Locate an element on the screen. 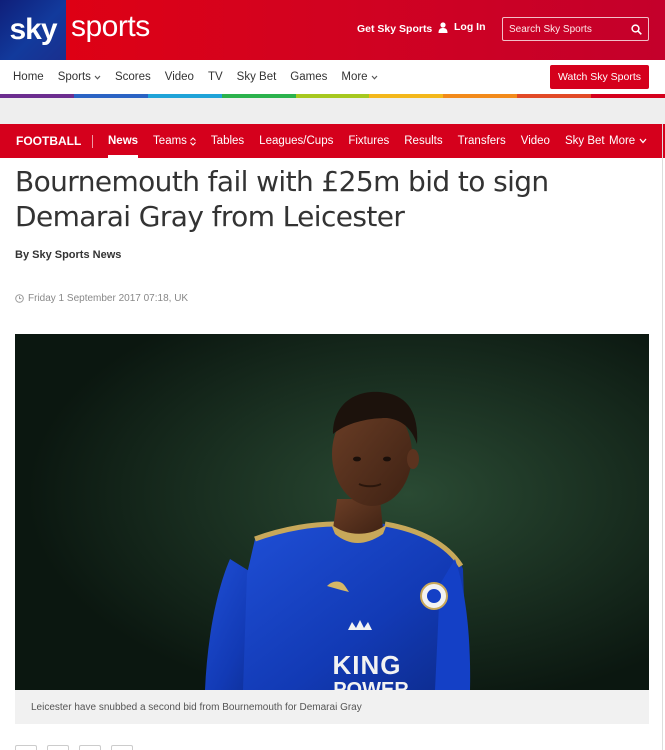 The image size is (665, 750). subnav-more-label: More is located at coordinates (622, 141).